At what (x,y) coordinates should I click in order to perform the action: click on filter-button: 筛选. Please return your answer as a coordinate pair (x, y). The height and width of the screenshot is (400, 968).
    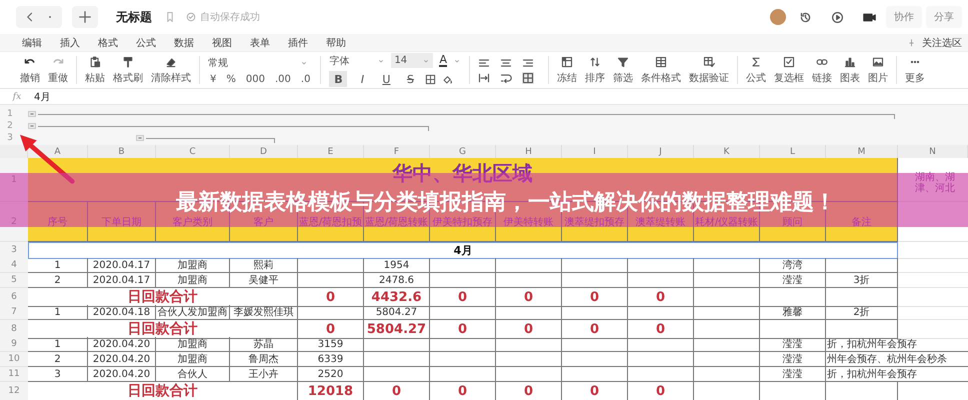
    Looking at the image, I should click on (622, 70).